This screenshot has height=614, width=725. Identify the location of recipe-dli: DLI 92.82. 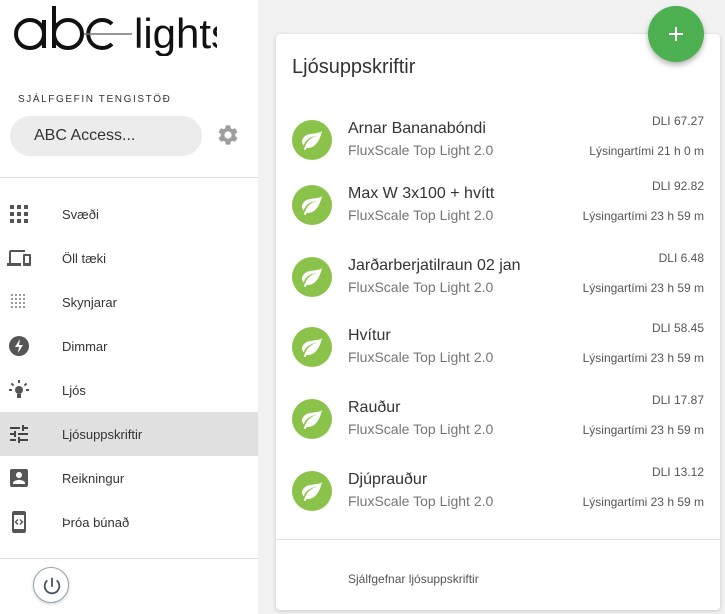
(677, 186).